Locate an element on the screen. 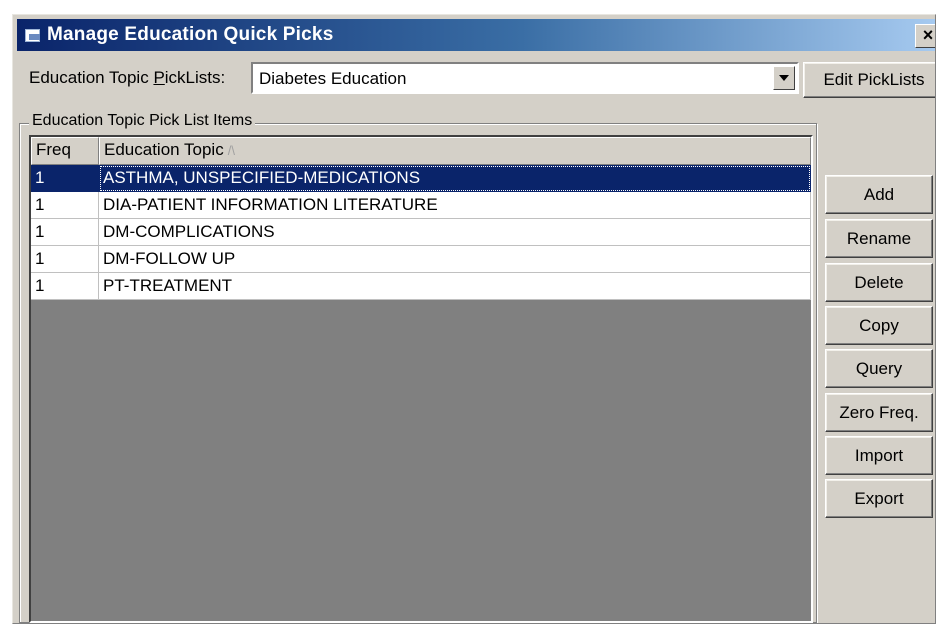  table-row: 1 DM-COMPLICATIONS is located at coordinates (421, 232).